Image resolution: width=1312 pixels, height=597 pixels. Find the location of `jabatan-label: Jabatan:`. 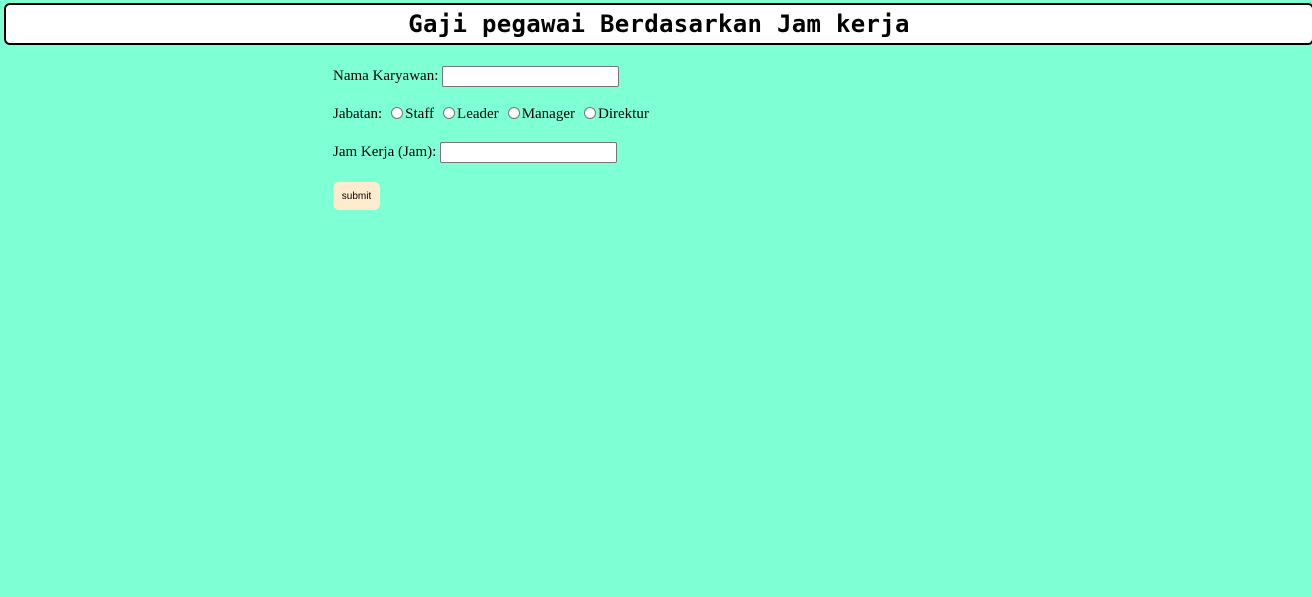

jabatan-label: Jabatan: is located at coordinates (358, 113).